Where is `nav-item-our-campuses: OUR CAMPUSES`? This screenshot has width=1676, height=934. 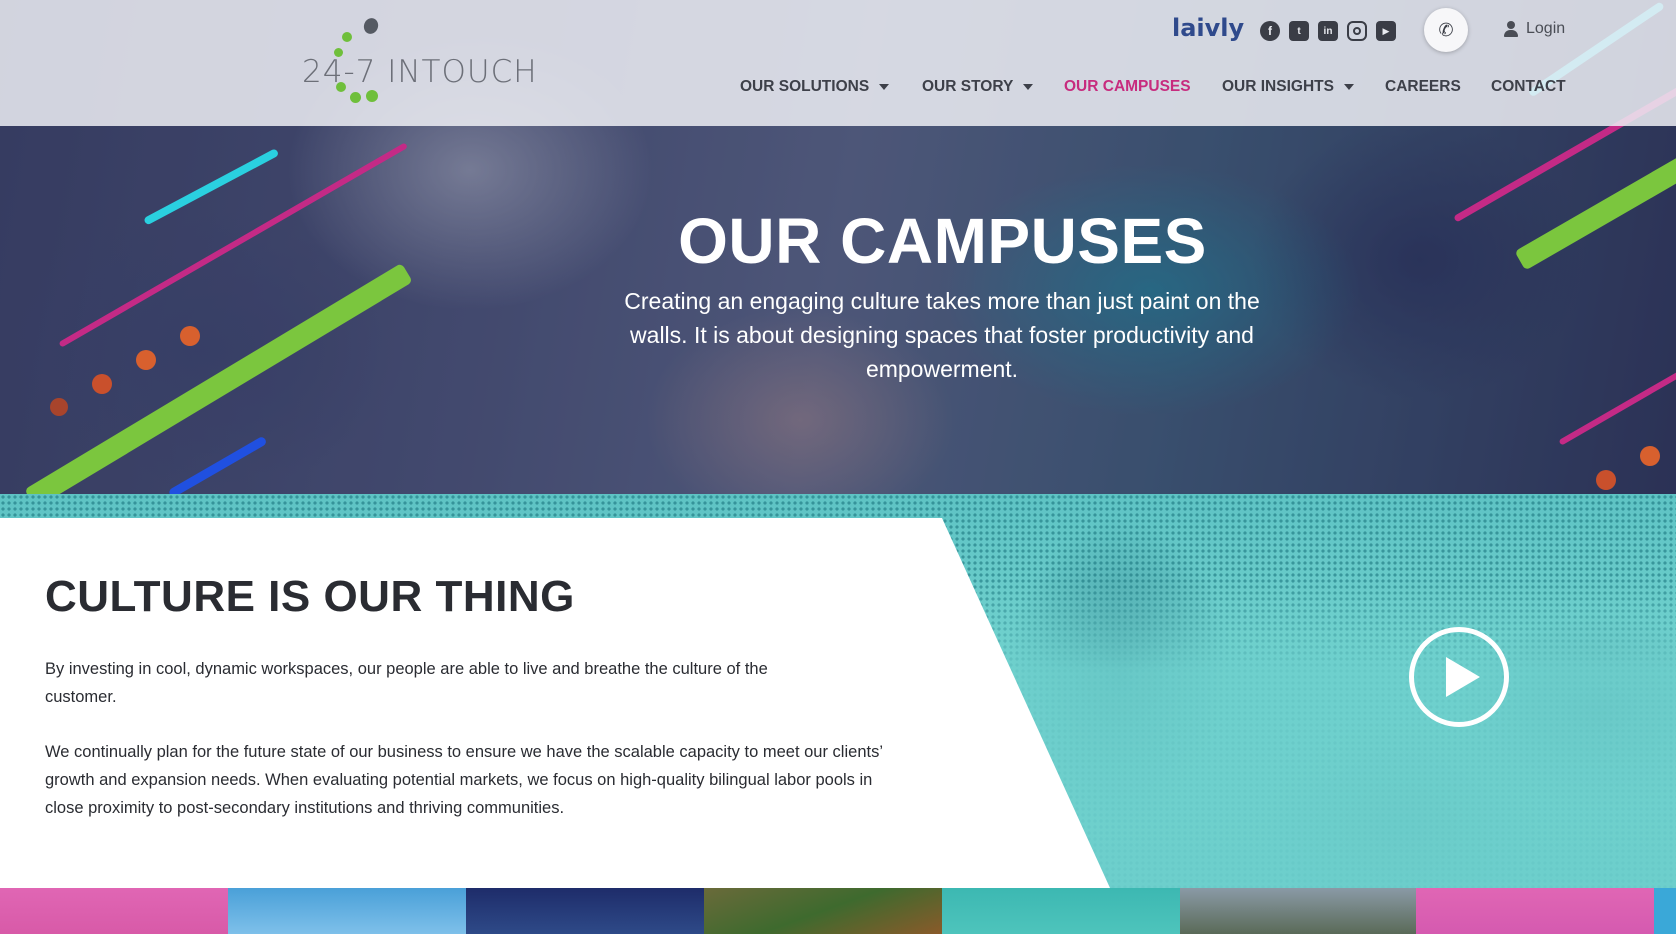 nav-item-our-campuses: OUR CAMPUSES is located at coordinates (1127, 87).